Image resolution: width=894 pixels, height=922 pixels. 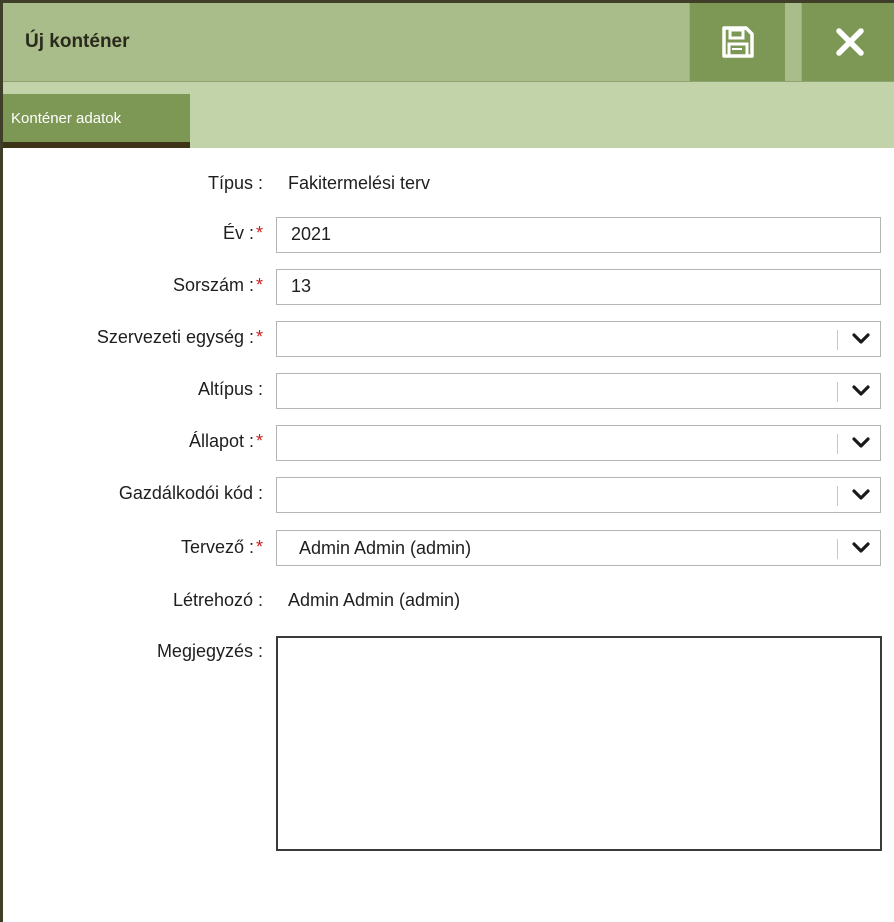 What do you see at coordinates (448, 42) in the screenshot?
I see `dialog-titlebar: Új konténer` at bounding box center [448, 42].